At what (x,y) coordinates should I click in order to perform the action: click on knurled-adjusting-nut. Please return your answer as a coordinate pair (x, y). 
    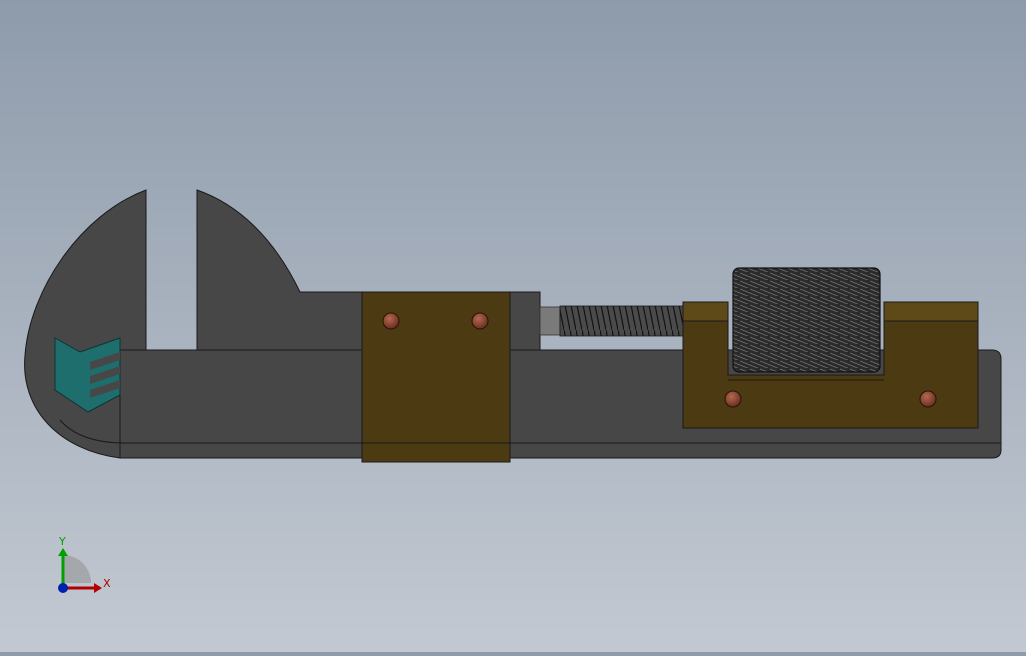
    Looking at the image, I should click on (806, 320).